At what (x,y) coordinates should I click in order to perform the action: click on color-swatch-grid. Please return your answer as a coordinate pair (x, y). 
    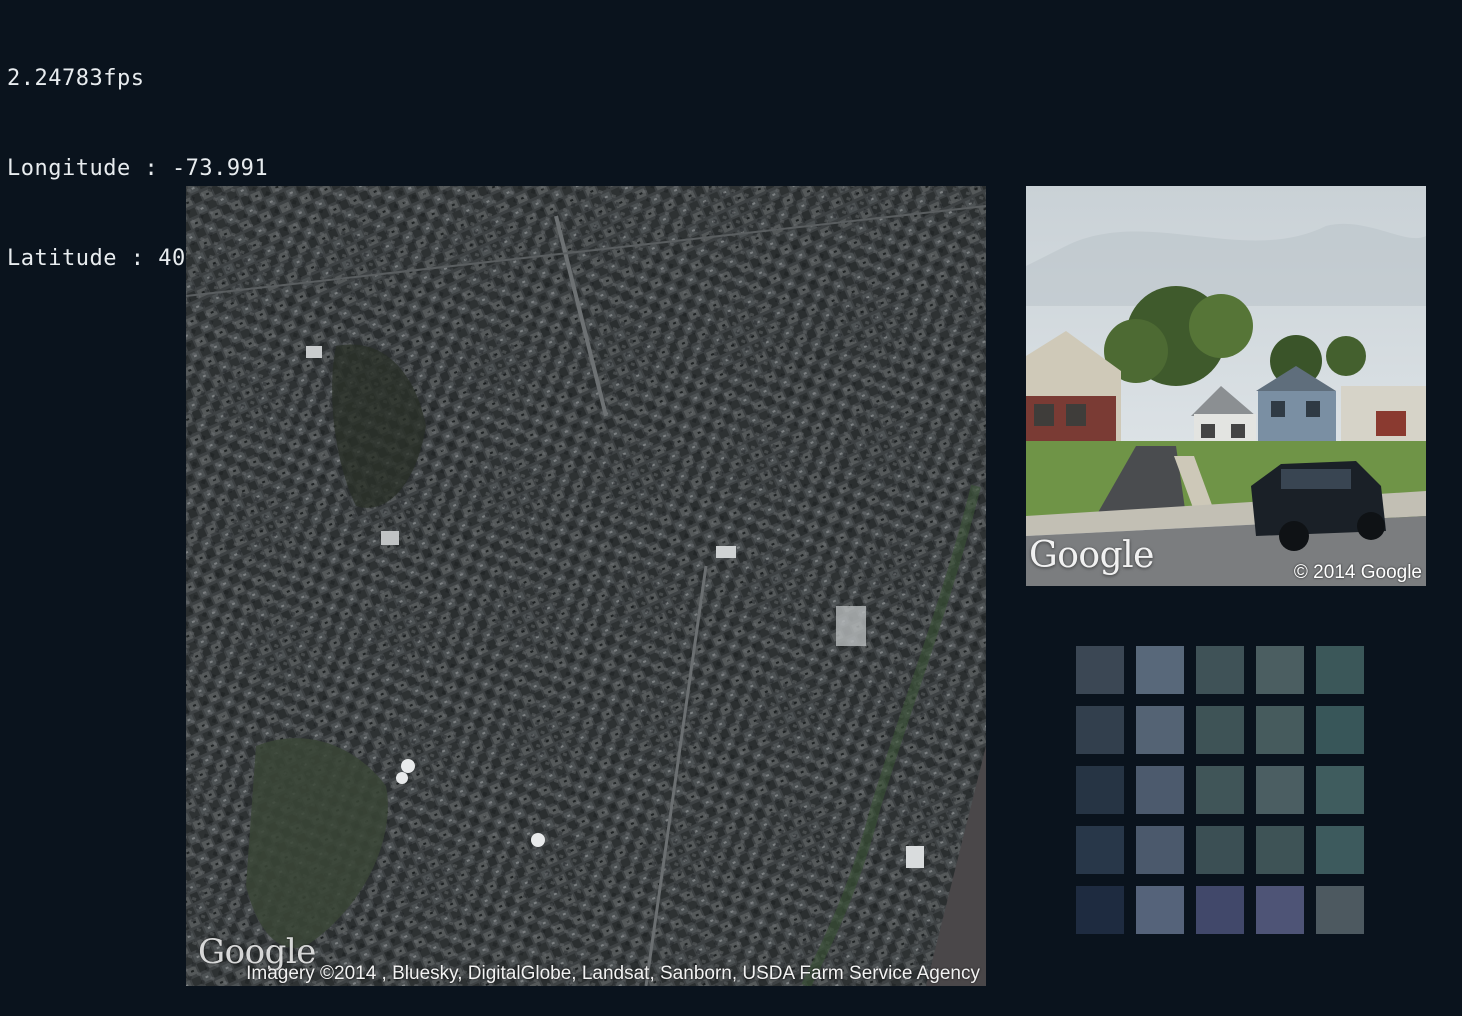
    Looking at the image, I should click on (1220, 790).